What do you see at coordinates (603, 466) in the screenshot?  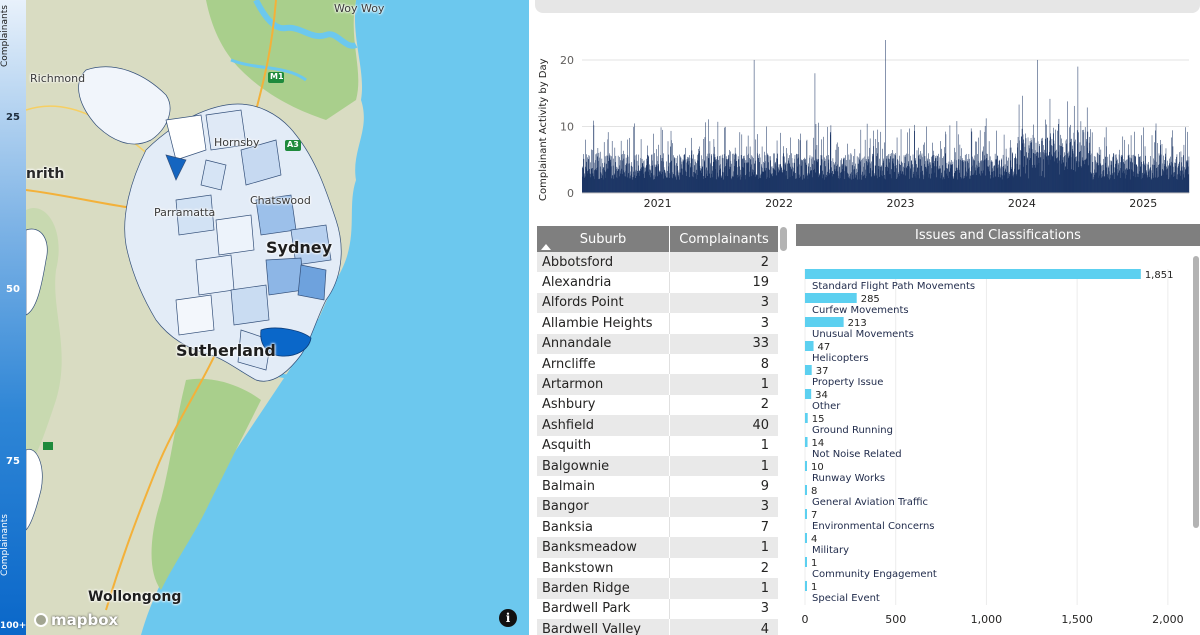 I see `suburb-cell: Balgownie` at bounding box center [603, 466].